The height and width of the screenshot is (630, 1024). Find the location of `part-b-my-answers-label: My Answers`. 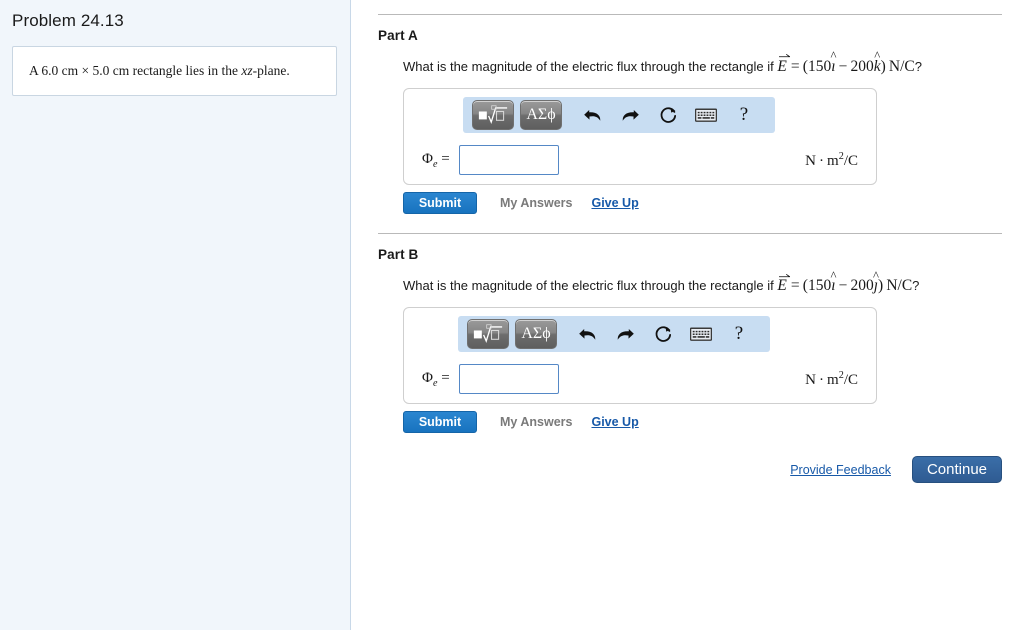

part-b-my-answers-label: My Answers is located at coordinates (536, 422).